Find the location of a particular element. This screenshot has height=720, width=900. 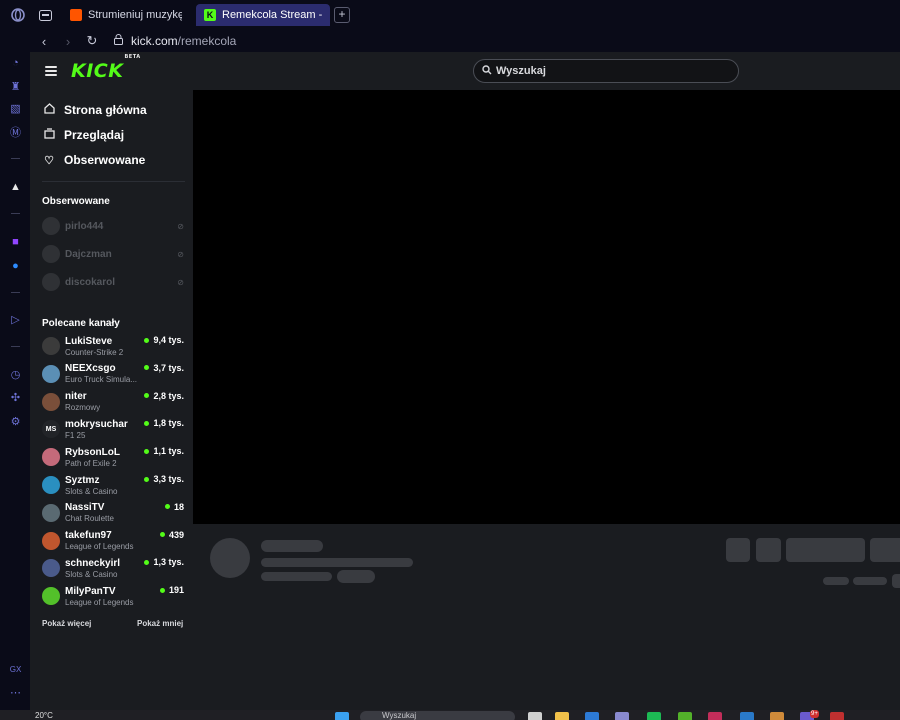

opera-gx-logo-icon is located at coordinates (18, 15).